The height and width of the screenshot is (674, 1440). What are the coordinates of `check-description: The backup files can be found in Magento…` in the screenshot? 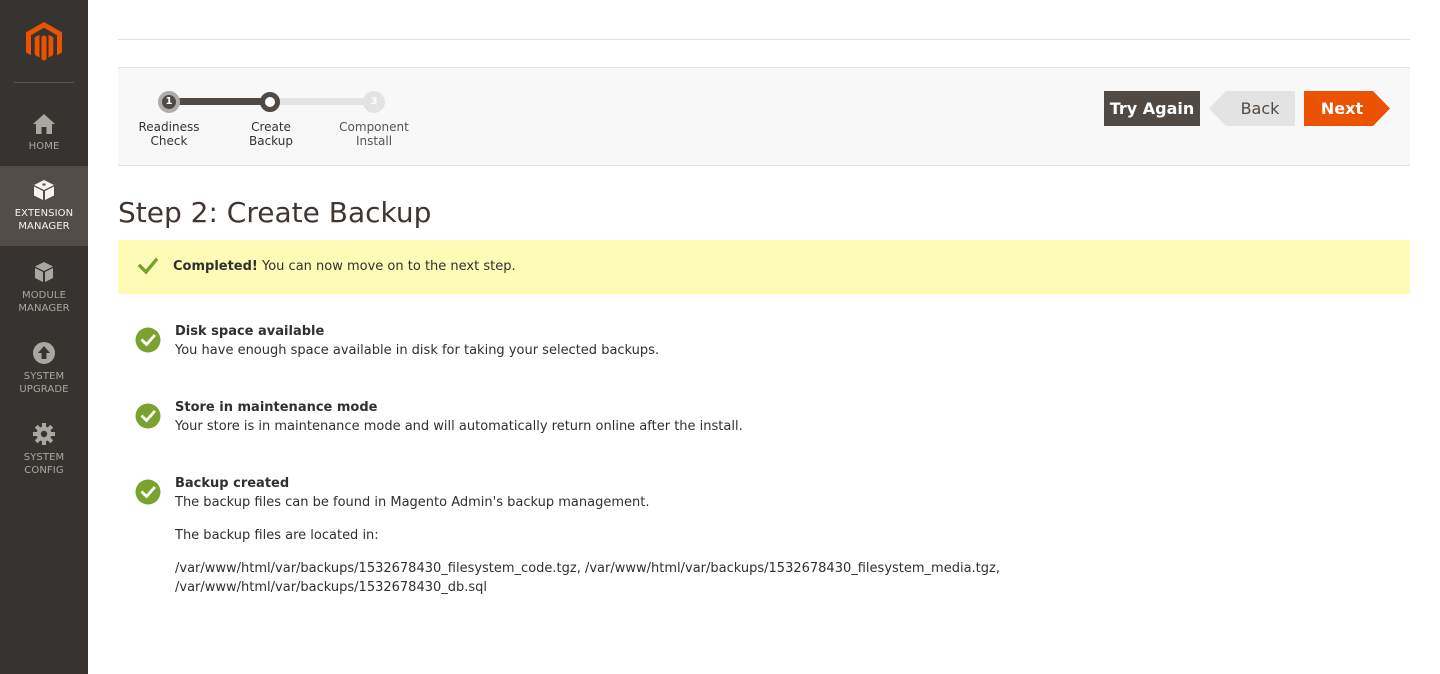 It's located at (412, 502).